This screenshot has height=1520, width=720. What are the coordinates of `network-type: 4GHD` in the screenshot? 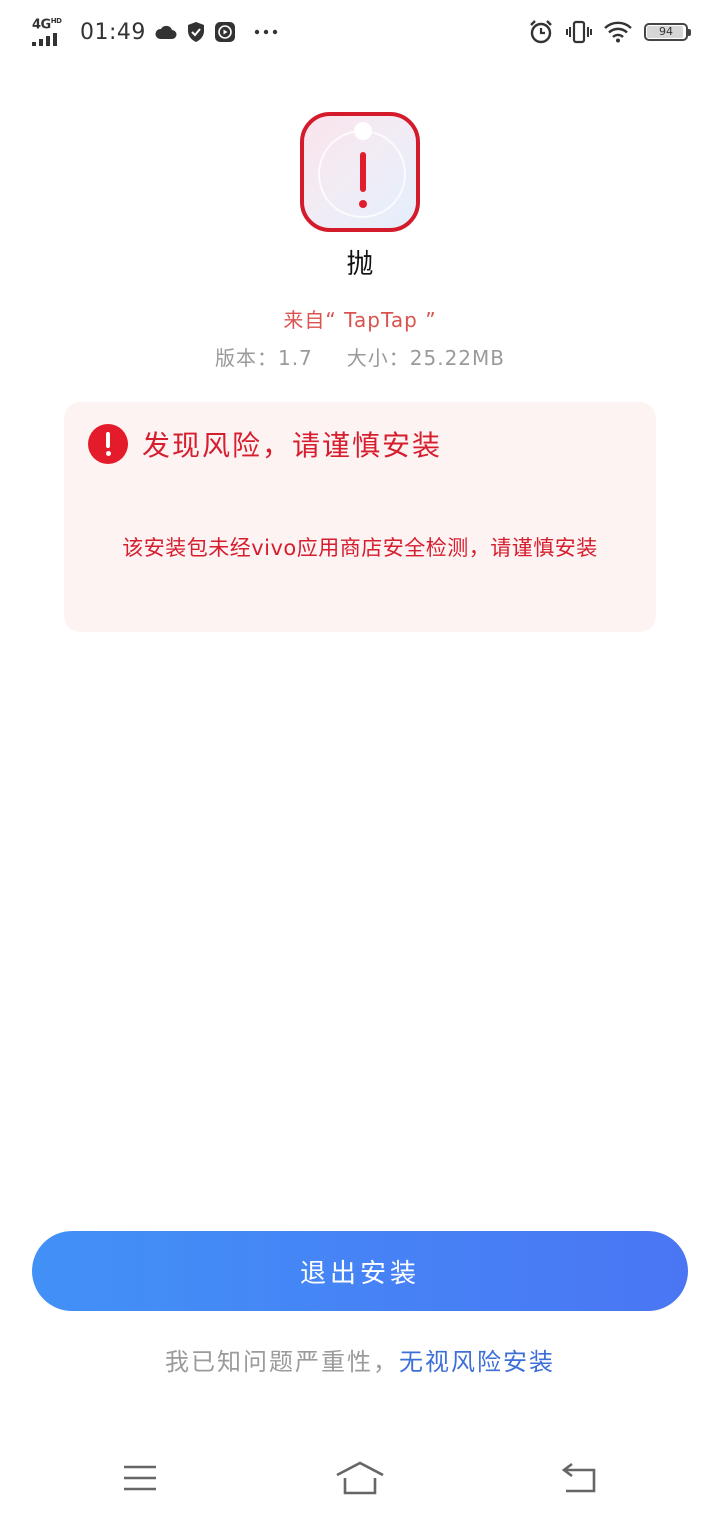 It's located at (47, 25).